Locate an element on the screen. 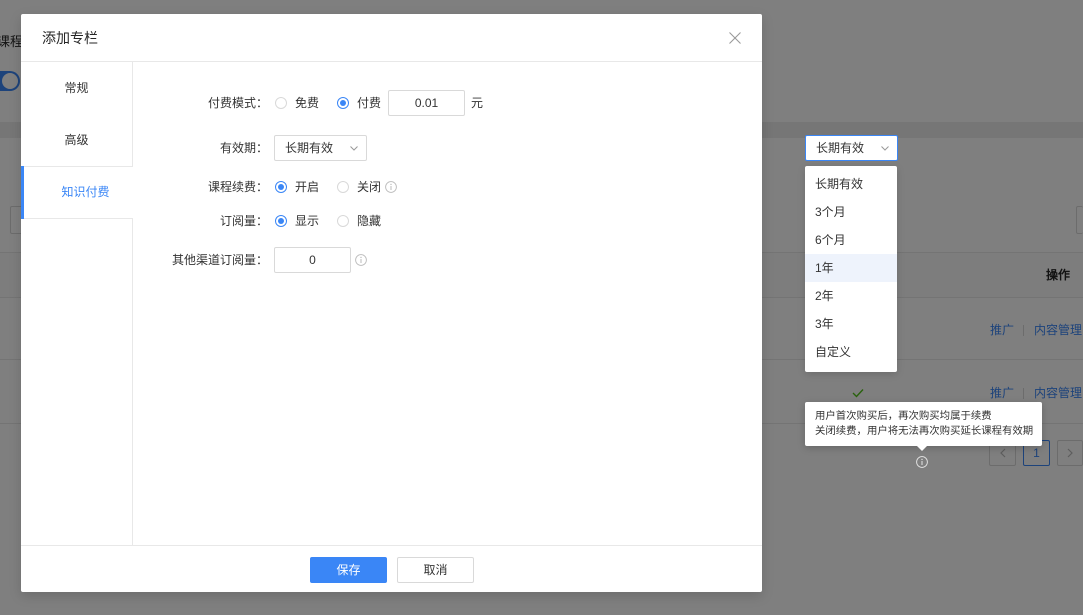 This screenshot has width=1083, height=615. form-row-other-channel-subscriptions: 其他渠道订阅量： is located at coordinates (391, 260).